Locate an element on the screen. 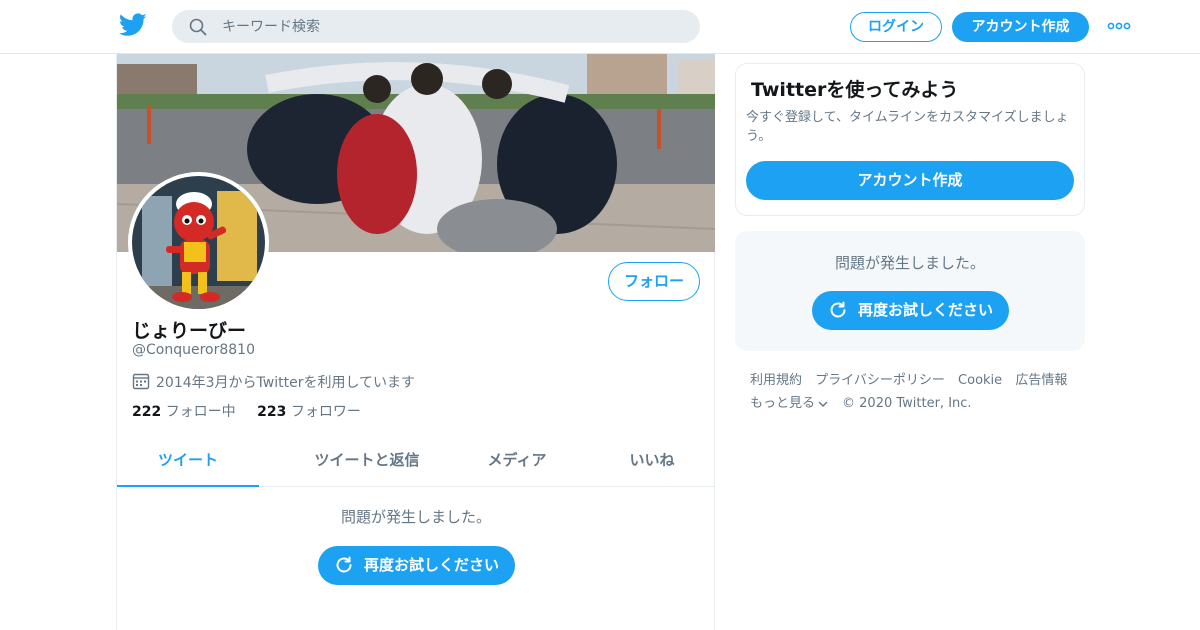 This screenshot has width=1200, height=630. footer-links-row: 利用規約 プライバシーポリシー Cookie 広告情報 is located at coordinates (915, 380).